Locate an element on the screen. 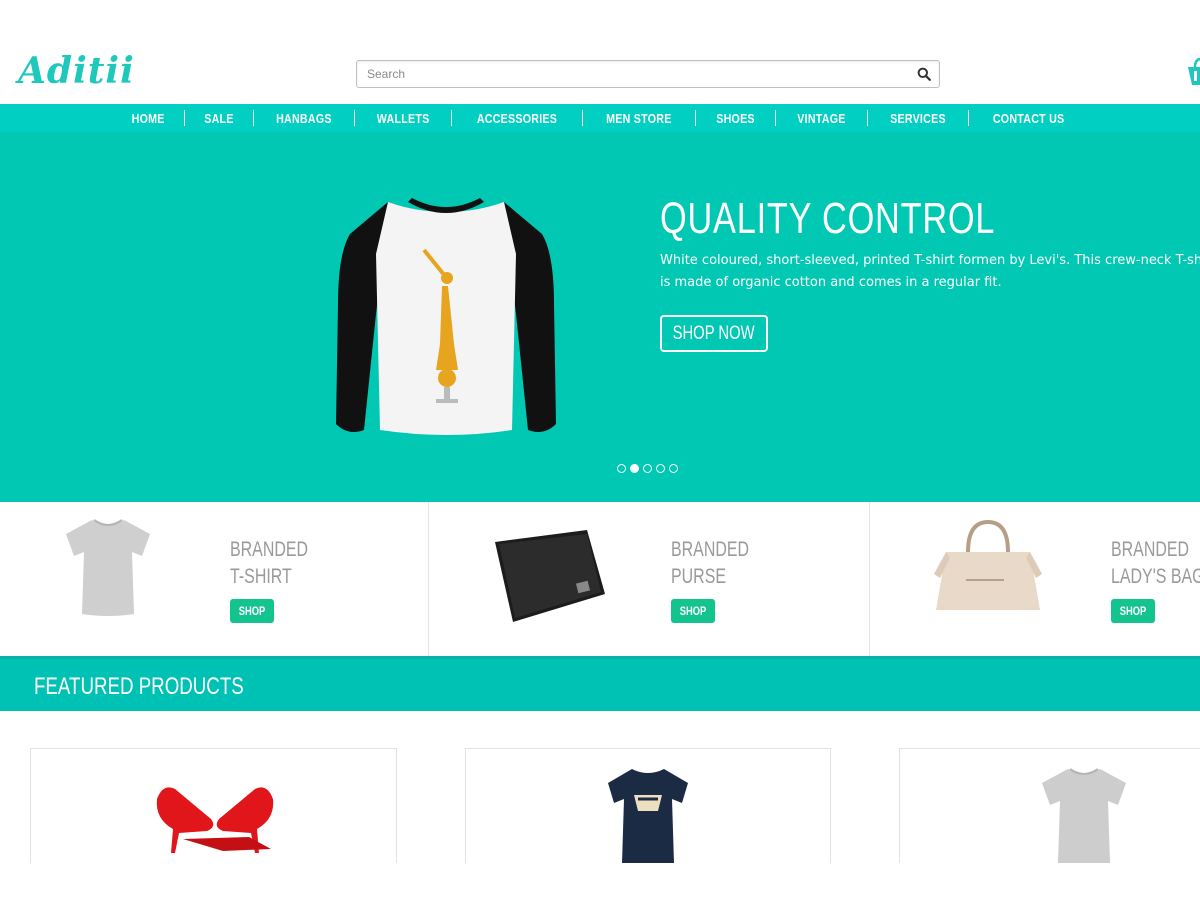  slider-dots is located at coordinates (647, 468).